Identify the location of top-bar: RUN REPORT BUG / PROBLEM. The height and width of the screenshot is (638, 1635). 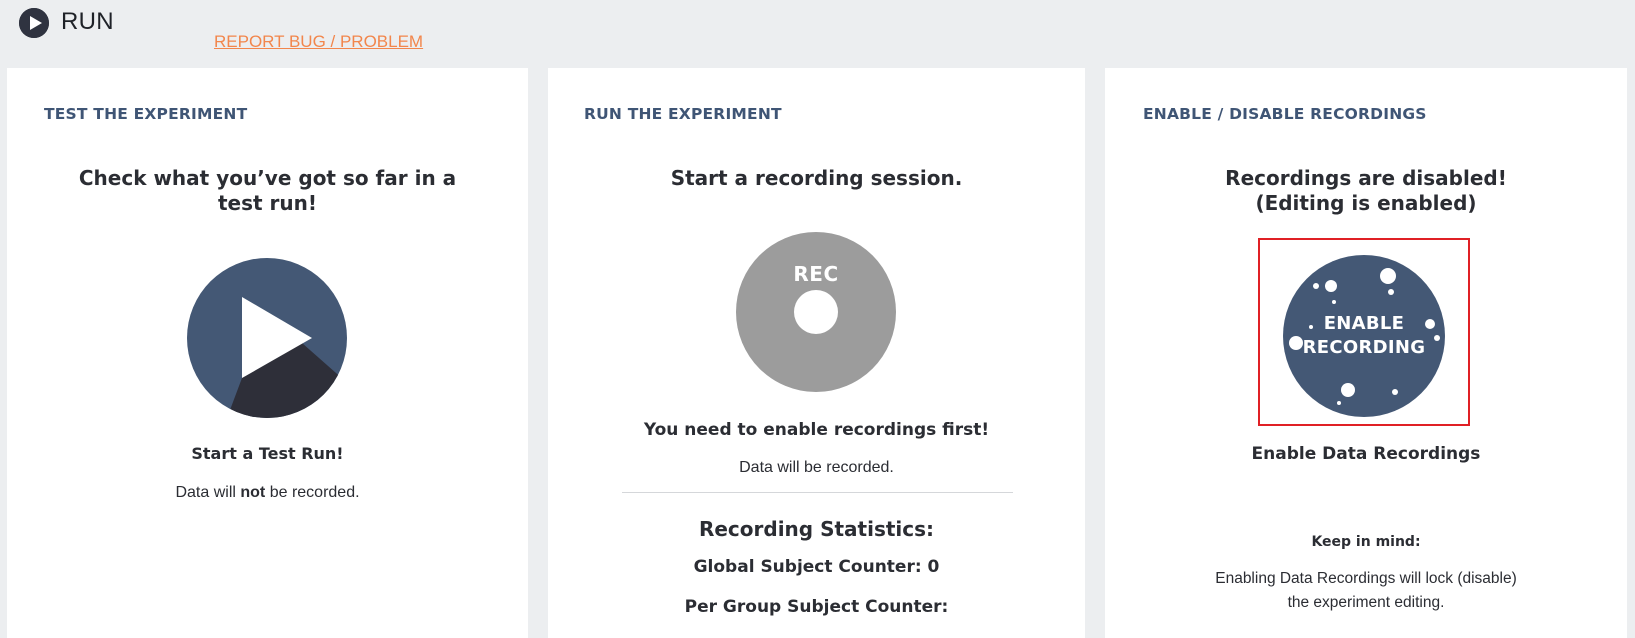
(817, 34).